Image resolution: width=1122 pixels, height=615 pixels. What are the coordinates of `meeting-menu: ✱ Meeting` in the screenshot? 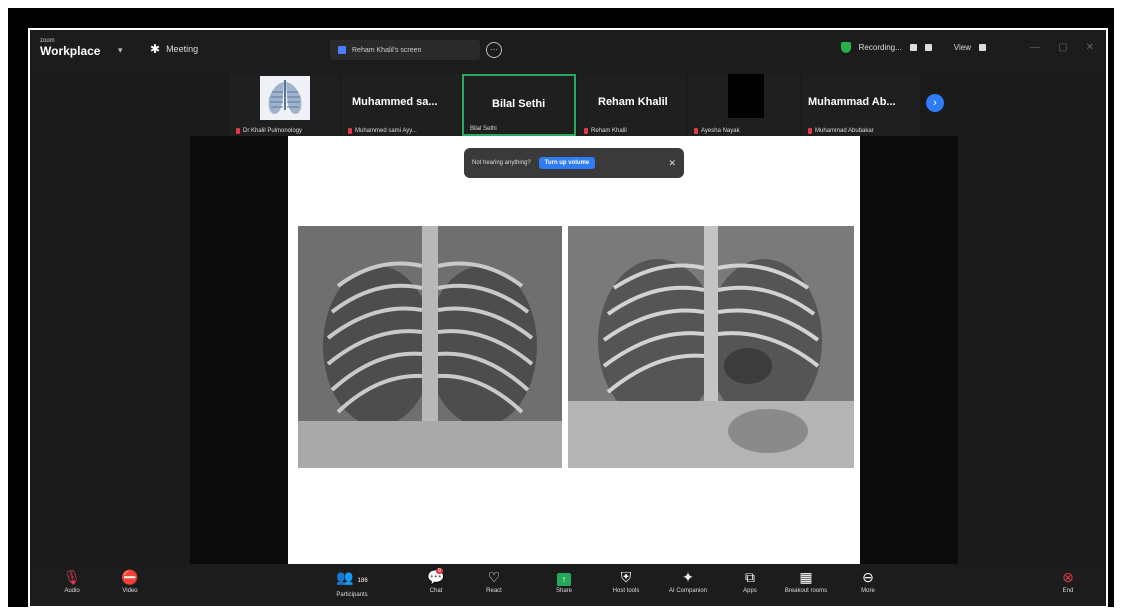 It's located at (174, 49).